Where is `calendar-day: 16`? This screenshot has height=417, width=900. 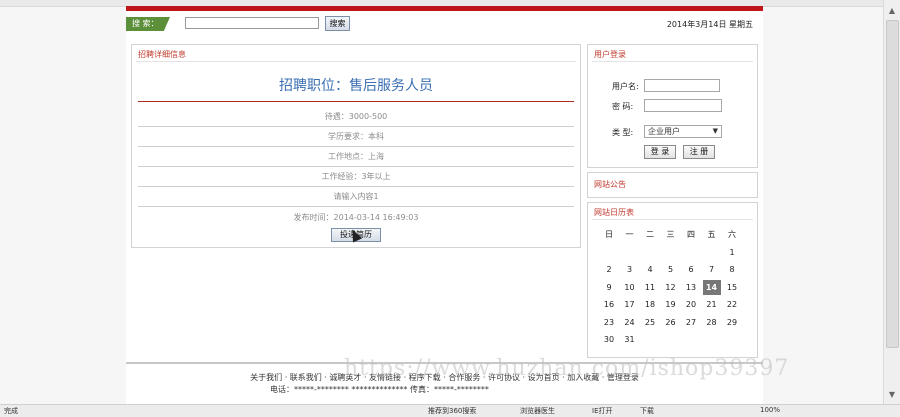
calendar-day: 16 is located at coordinates (609, 304).